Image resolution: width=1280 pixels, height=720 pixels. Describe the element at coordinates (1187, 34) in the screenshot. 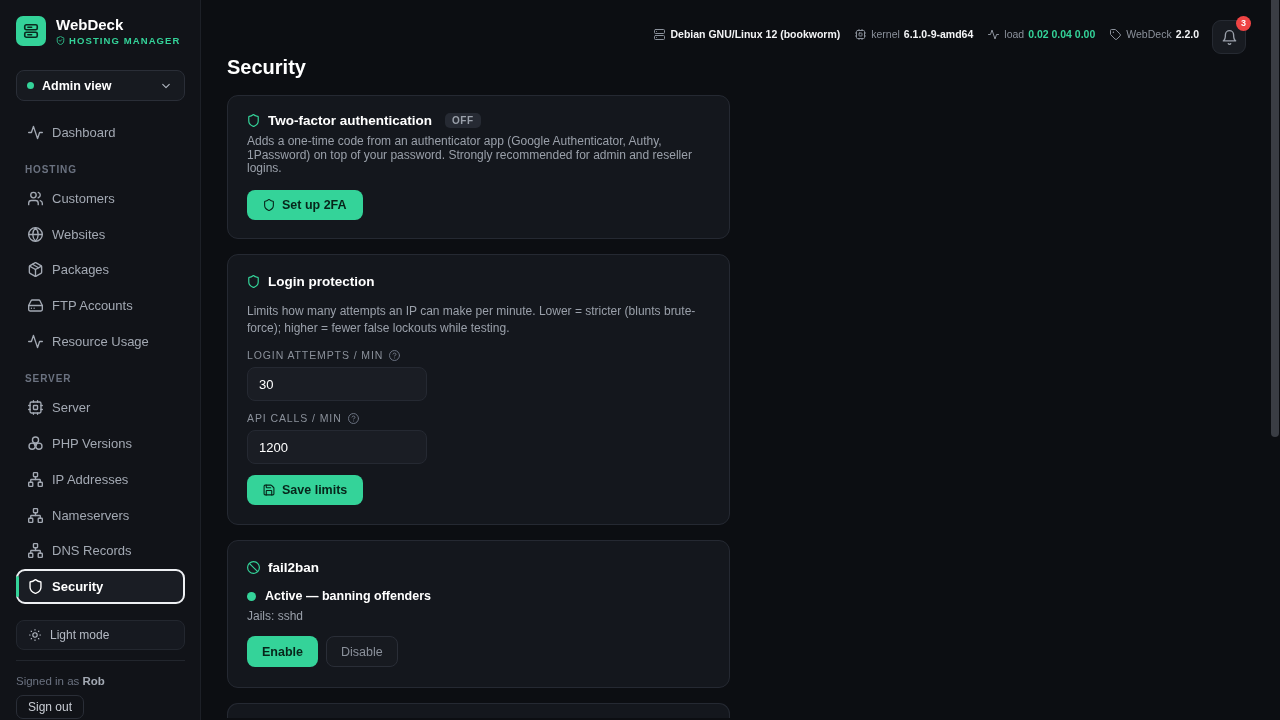

I see `info-value: 2.2.0` at that location.